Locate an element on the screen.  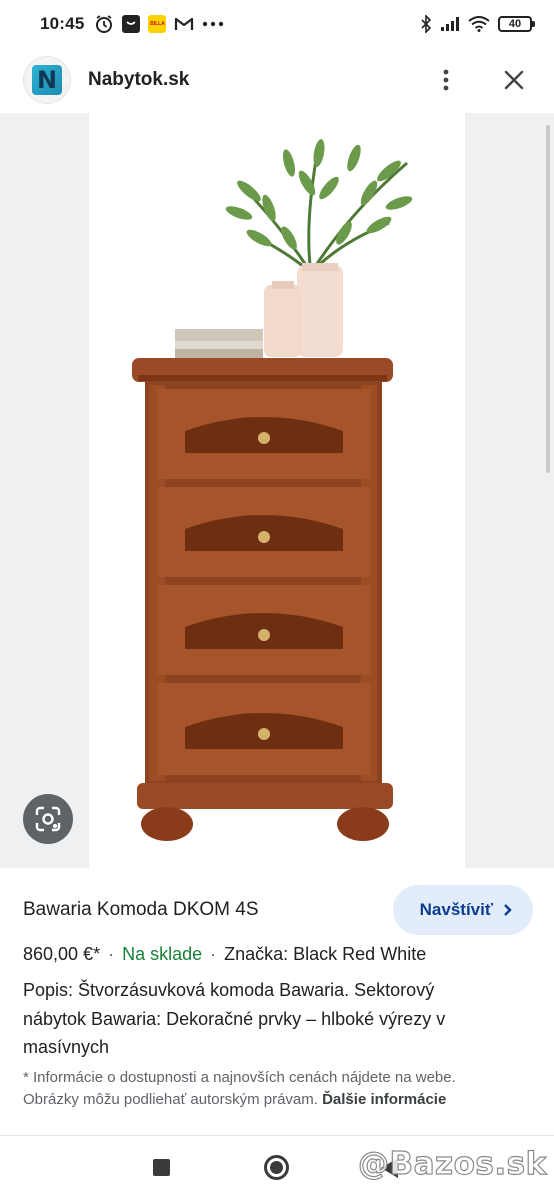
home-icon is located at coordinates (276, 1167).